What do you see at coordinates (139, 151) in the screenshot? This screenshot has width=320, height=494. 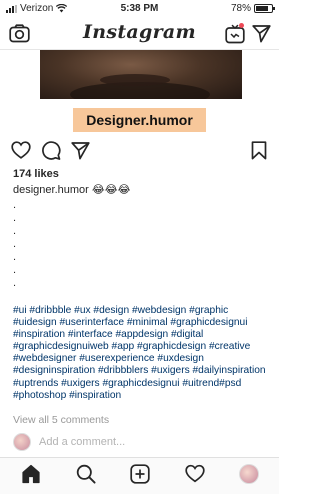 I see `post-actions` at bounding box center [139, 151].